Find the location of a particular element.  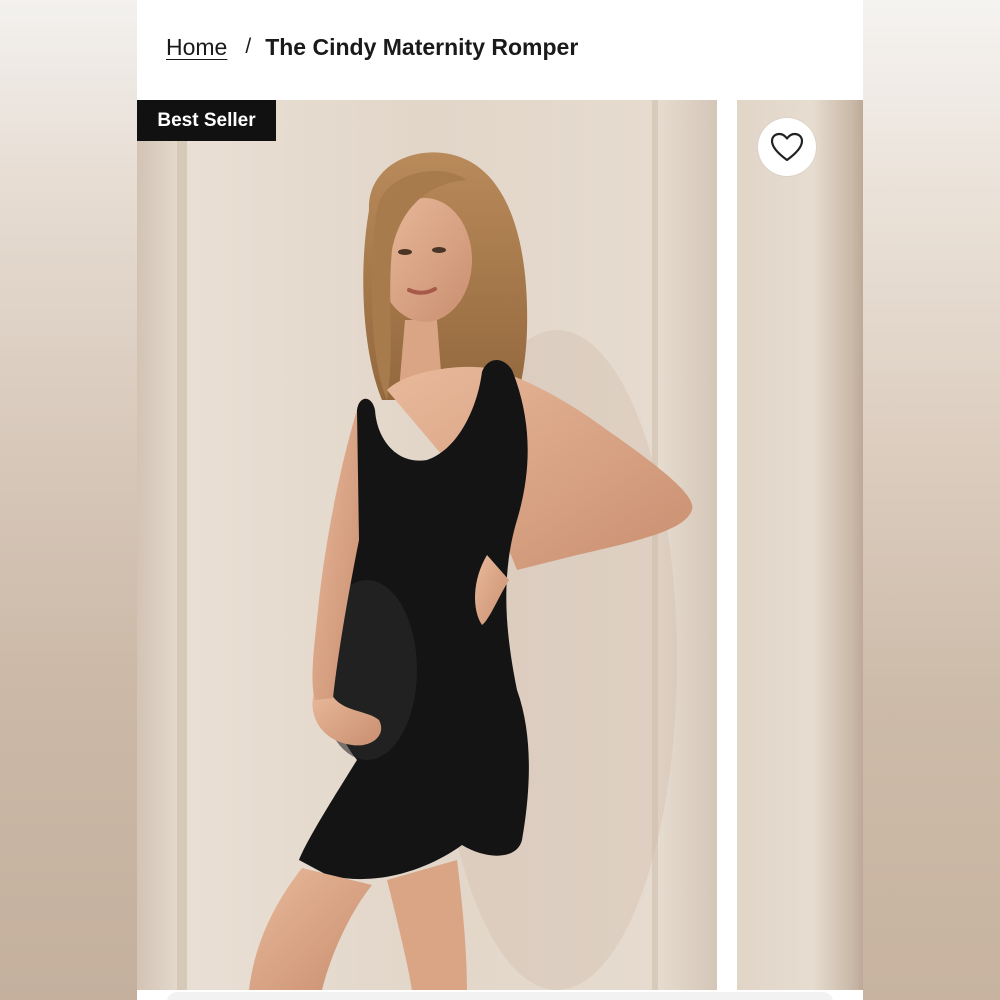

bottom-bar is located at coordinates (500, 996).